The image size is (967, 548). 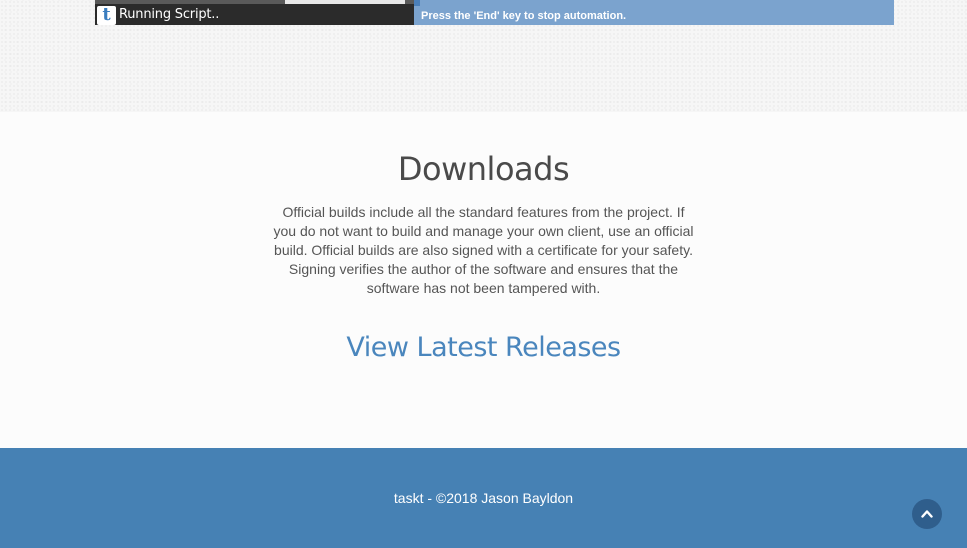 I want to click on script-window-title: Running Script.., so click(x=169, y=14).